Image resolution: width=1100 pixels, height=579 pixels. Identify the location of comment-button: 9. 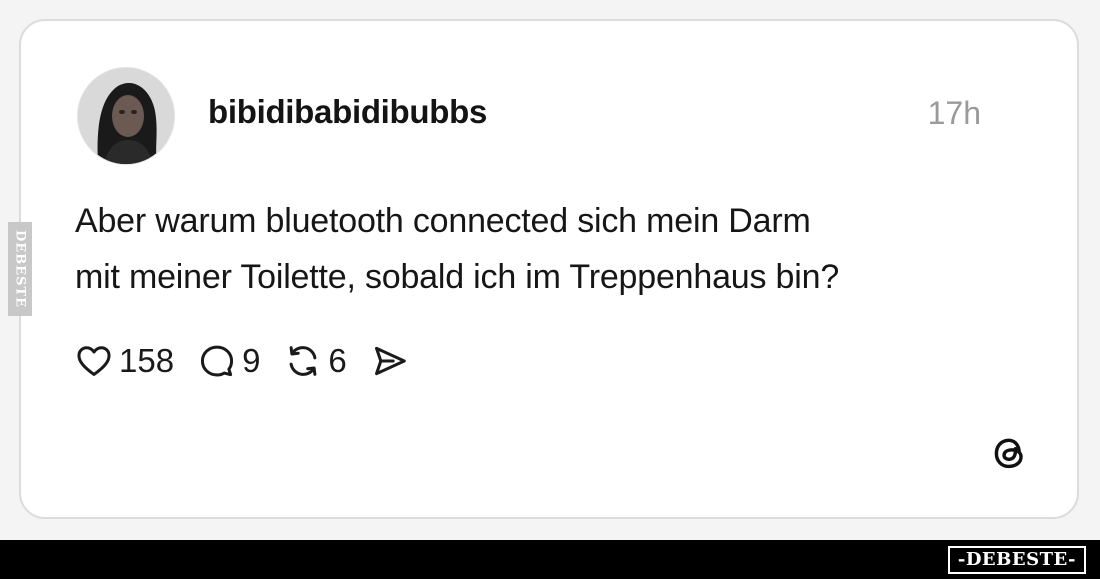
(229, 361).